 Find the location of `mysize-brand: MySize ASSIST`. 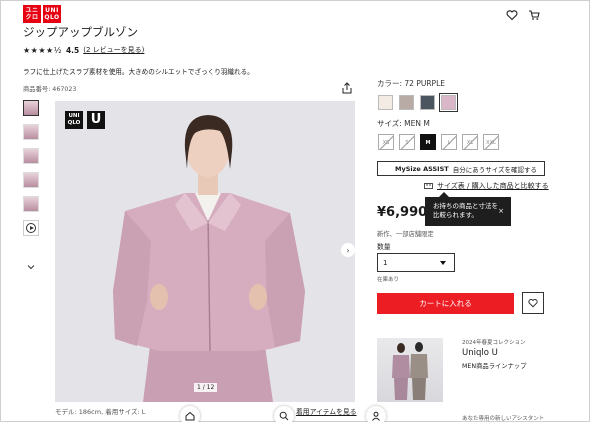

mysize-brand: MySize ASSIST is located at coordinates (422, 168).